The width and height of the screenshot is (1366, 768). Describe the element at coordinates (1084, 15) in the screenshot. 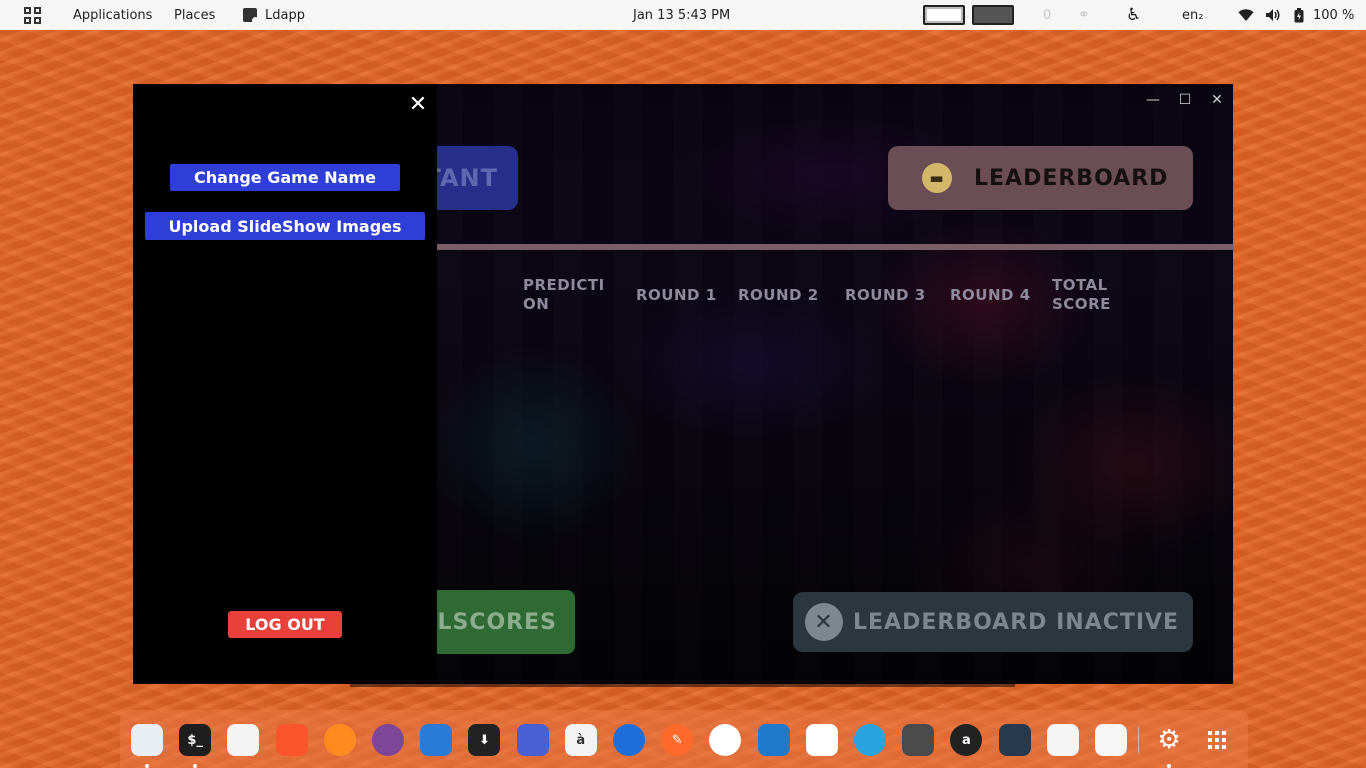

I see `link-icon: ⚭` at that location.